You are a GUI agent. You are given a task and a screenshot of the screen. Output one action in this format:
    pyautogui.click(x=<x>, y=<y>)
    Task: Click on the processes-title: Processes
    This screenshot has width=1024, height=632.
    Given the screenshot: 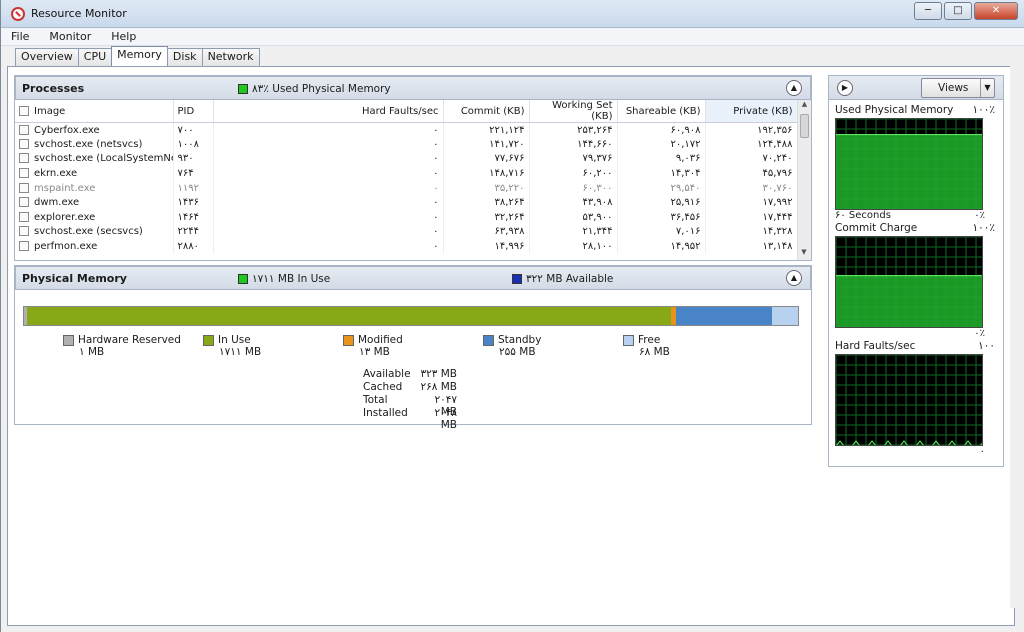 What is the action you would take?
    pyautogui.click(x=53, y=88)
    